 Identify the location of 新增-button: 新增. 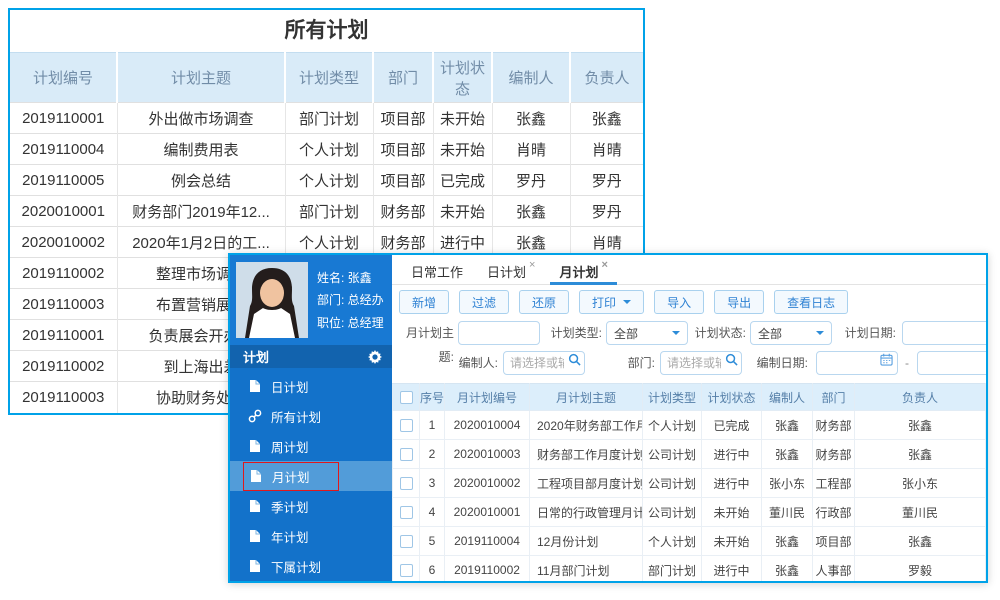
(424, 302).